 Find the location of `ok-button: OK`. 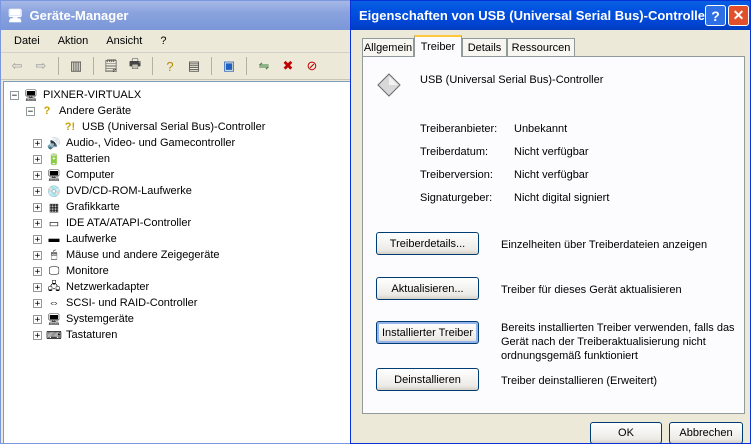

ok-button: OK is located at coordinates (626, 432).